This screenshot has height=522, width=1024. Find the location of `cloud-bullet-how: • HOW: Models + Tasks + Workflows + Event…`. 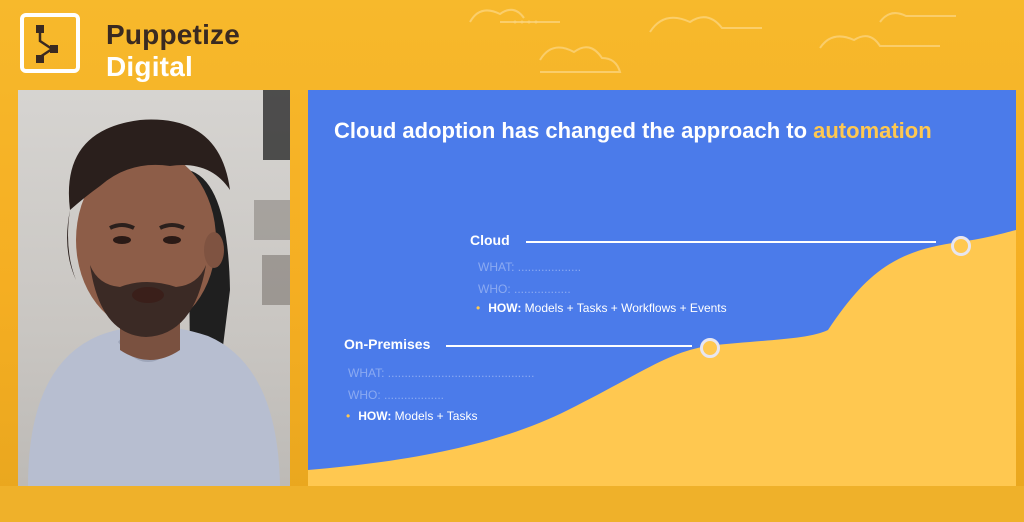

cloud-bullet-how: • HOW: Models + Tasks + Workflows + Event… is located at coordinates (601, 308).